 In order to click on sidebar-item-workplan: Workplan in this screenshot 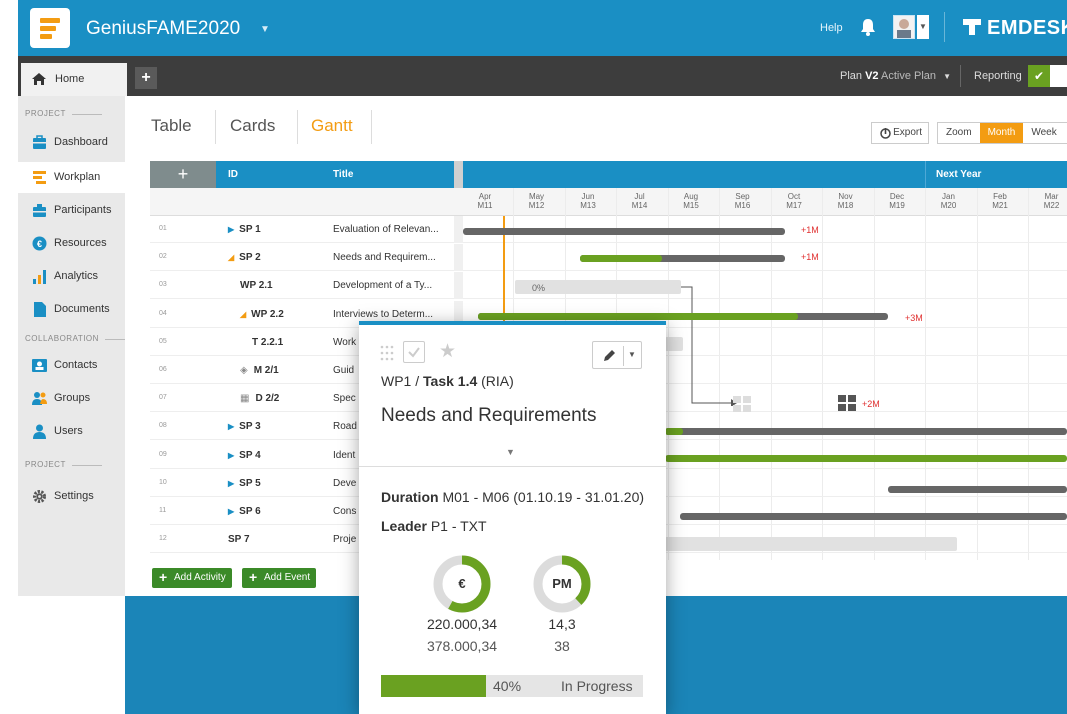, I will do `click(71, 177)`.